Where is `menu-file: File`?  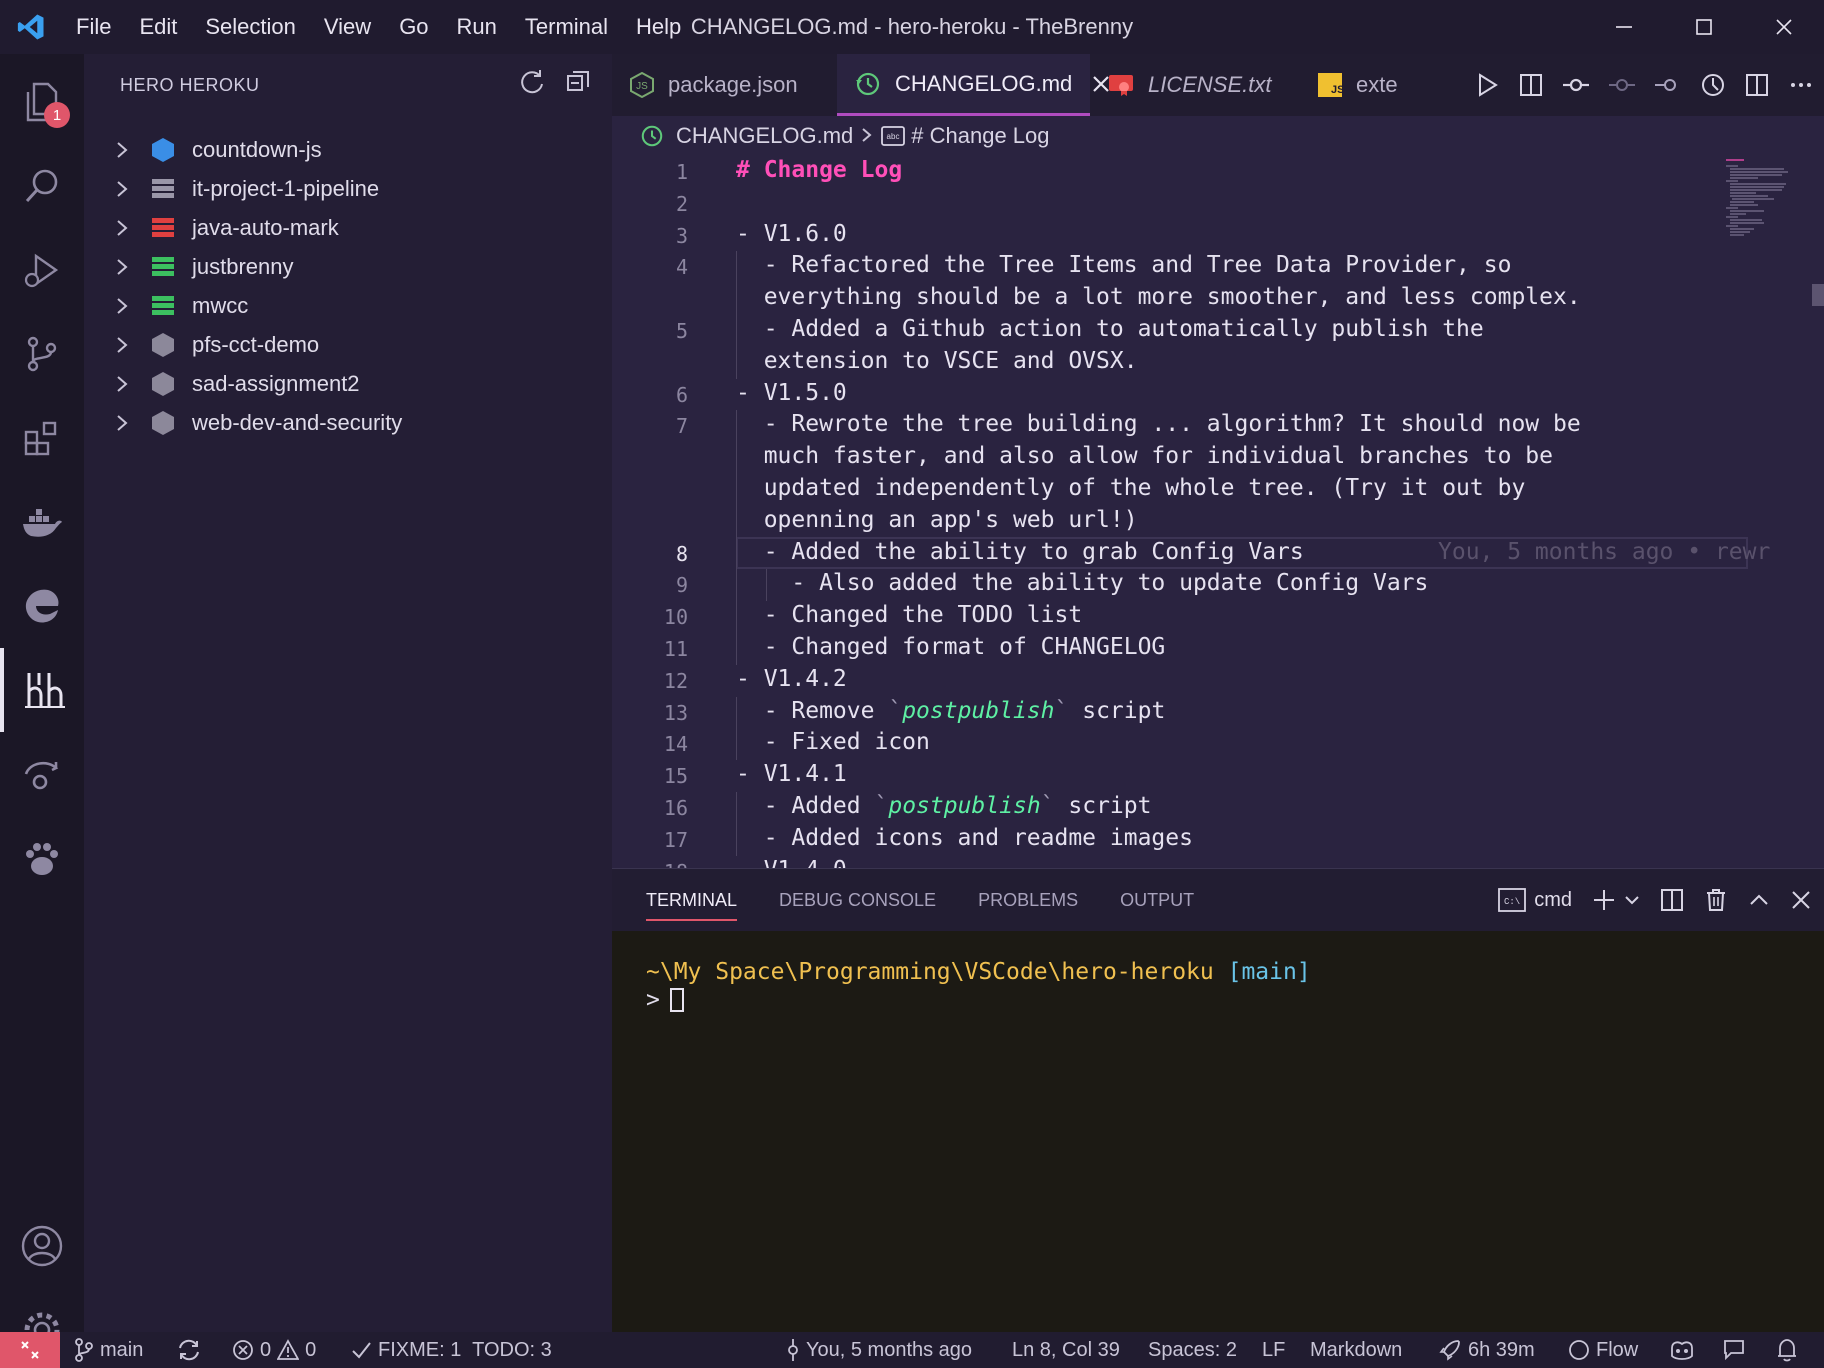 menu-file: File is located at coordinates (93, 27).